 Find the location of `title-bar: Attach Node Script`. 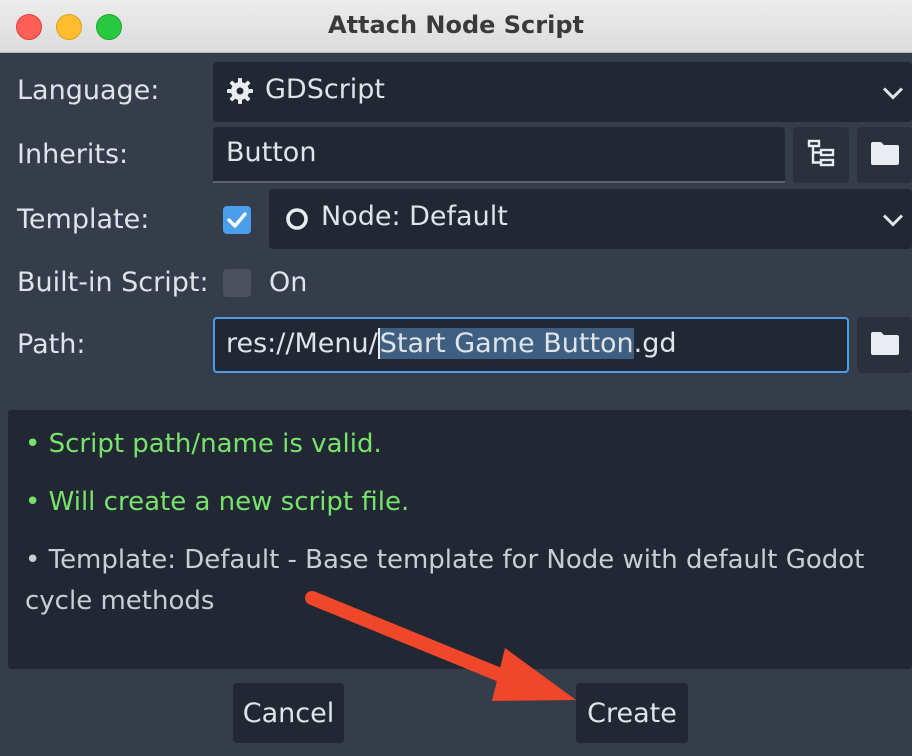

title-bar: Attach Node Script is located at coordinates (456, 26).